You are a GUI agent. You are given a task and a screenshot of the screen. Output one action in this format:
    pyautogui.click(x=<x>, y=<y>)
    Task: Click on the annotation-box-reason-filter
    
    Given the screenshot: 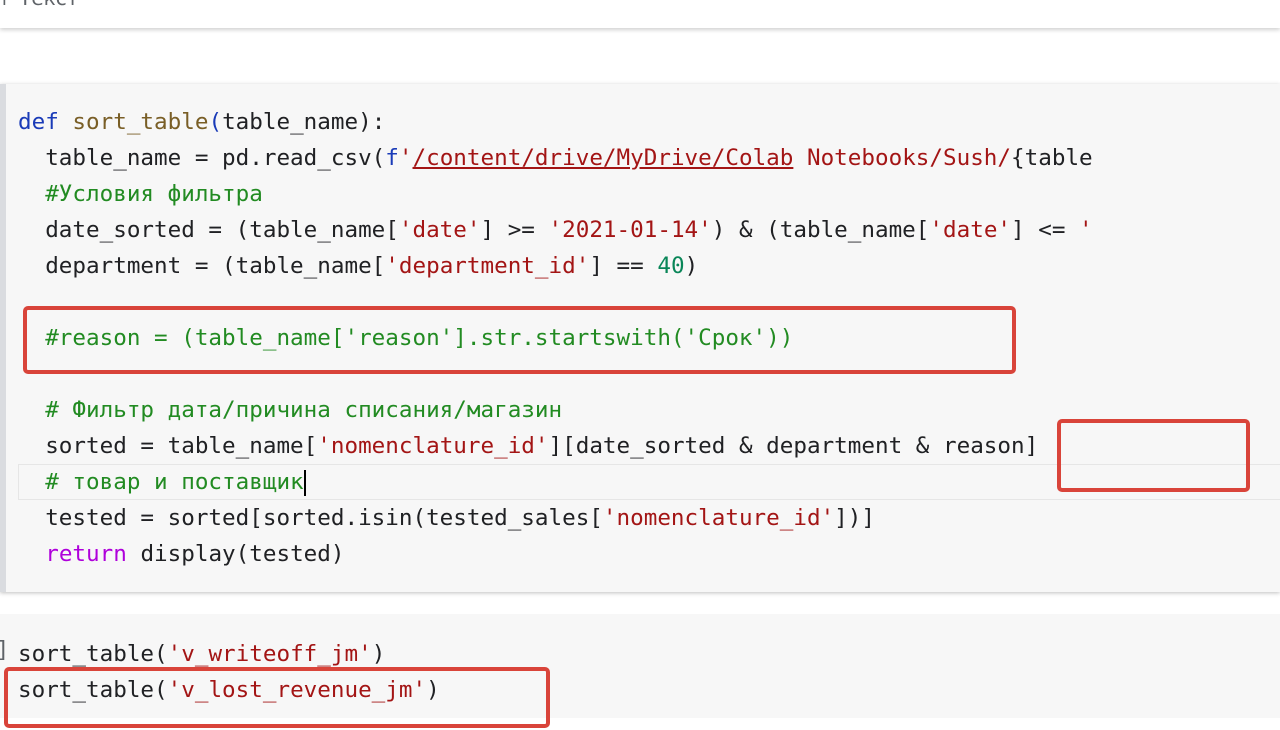 What is the action you would take?
    pyautogui.click(x=1153, y=455)
    